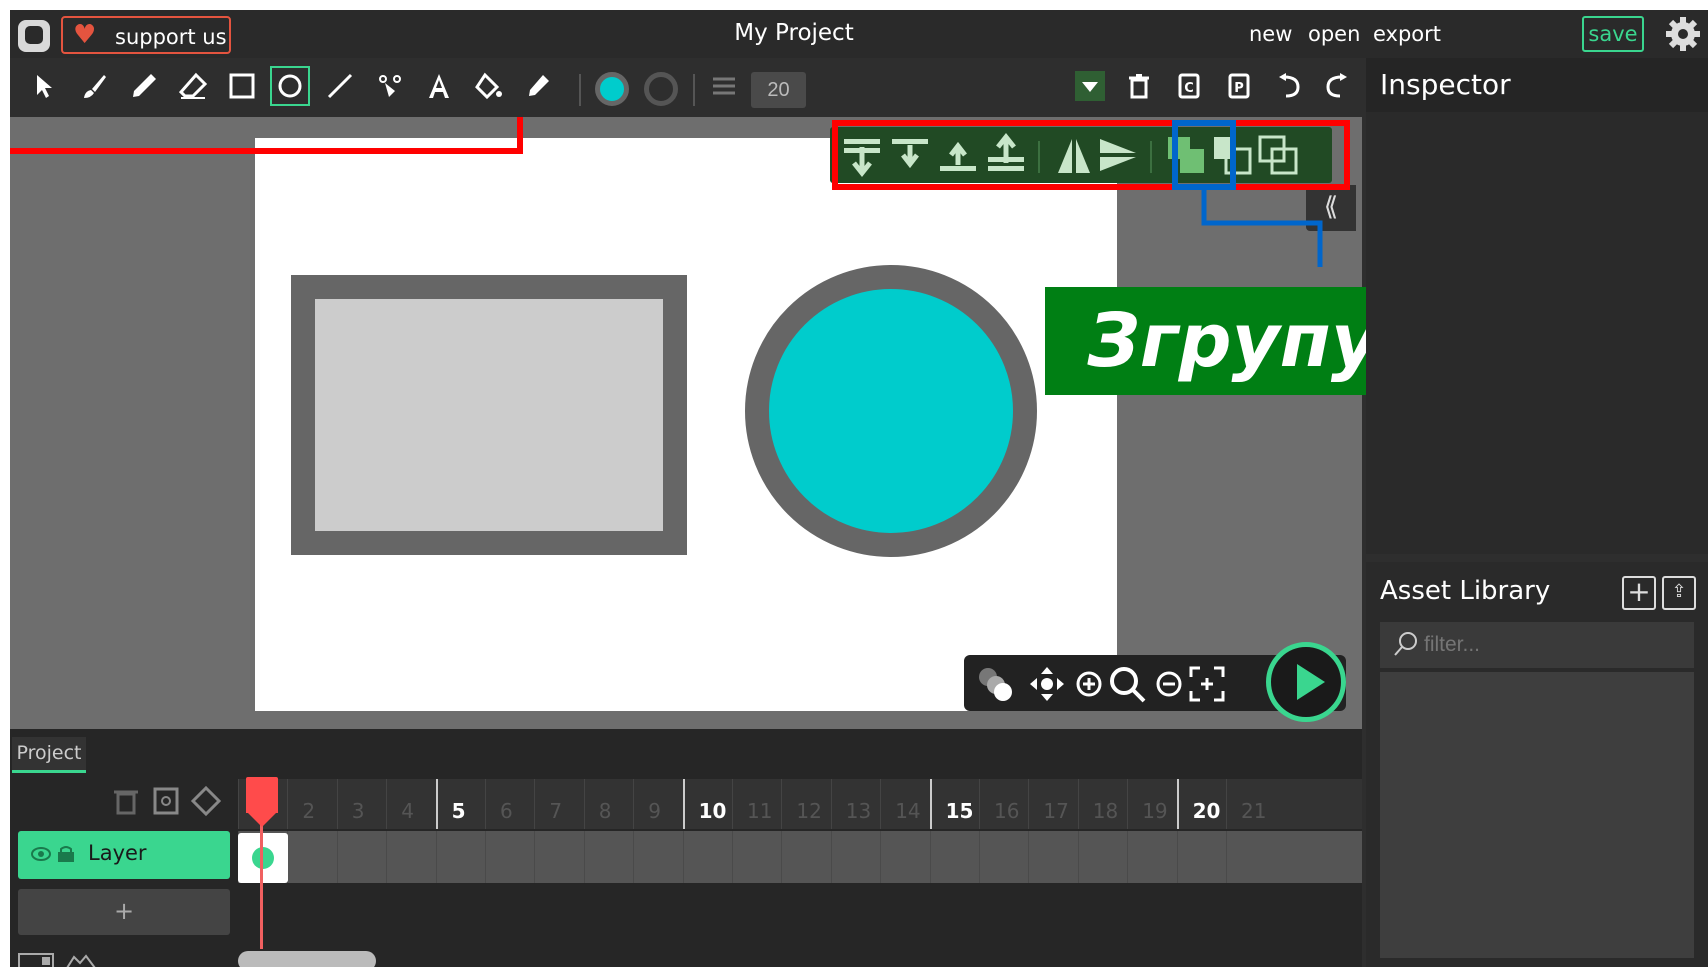  Describe the element at coordinates (1407, 34) in the screenshot. I see `export-button: export` at that location.